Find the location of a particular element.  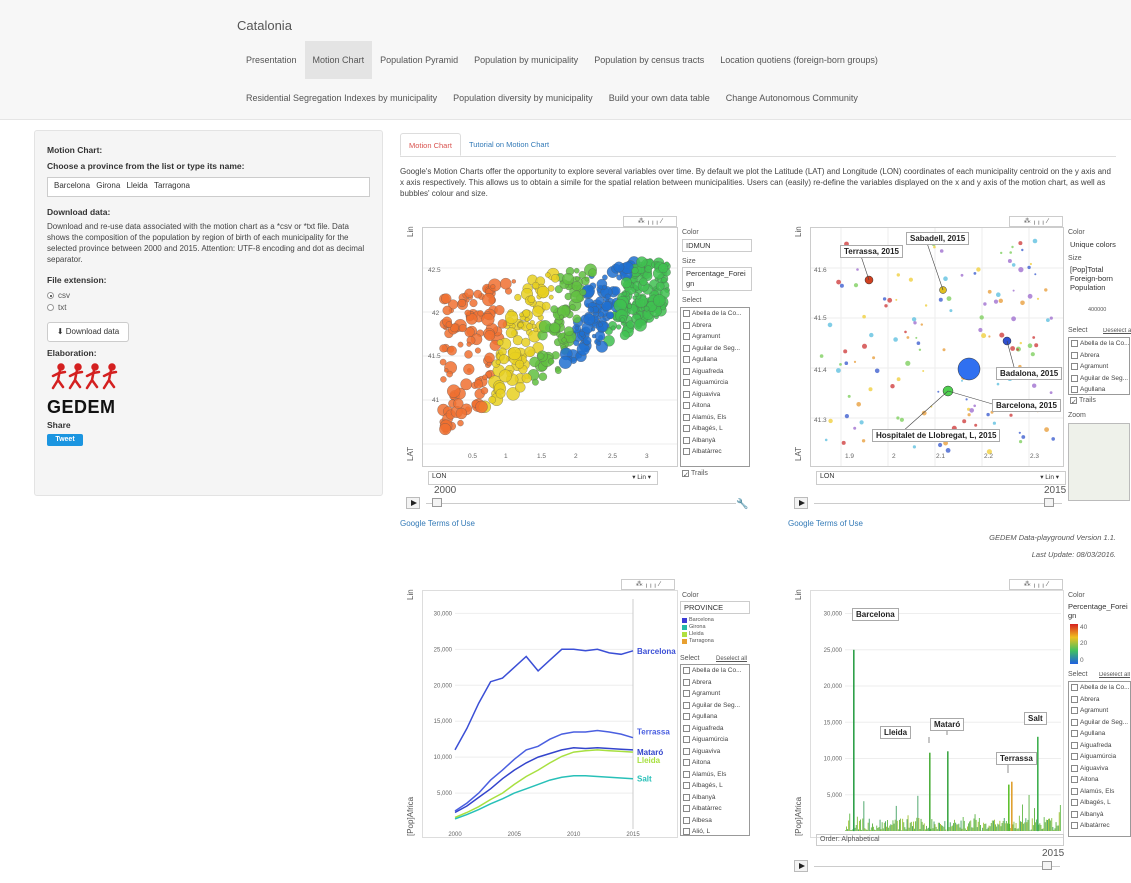

x-axis-select: LON ▾ Lin ▾ is located at coordinates (543, 478).